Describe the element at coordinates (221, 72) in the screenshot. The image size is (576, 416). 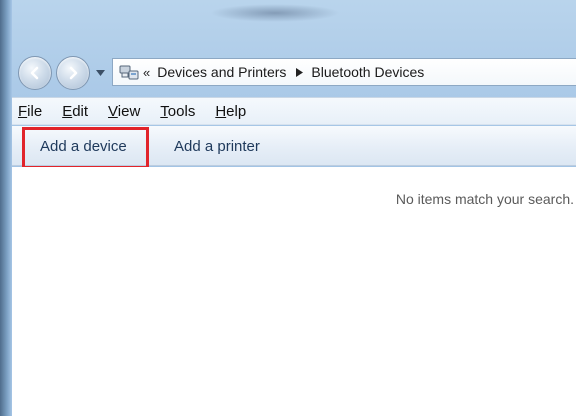
I see `breadcrumb-devices-and-printers: Devices and Printers` at that location.